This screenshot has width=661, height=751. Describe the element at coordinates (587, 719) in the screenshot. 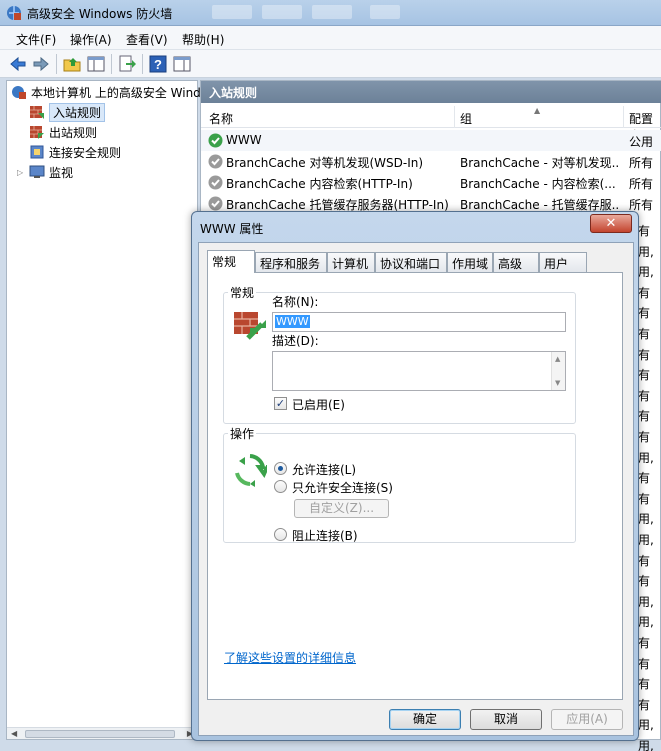

I see `apply-button: 应用(A)` at that location.